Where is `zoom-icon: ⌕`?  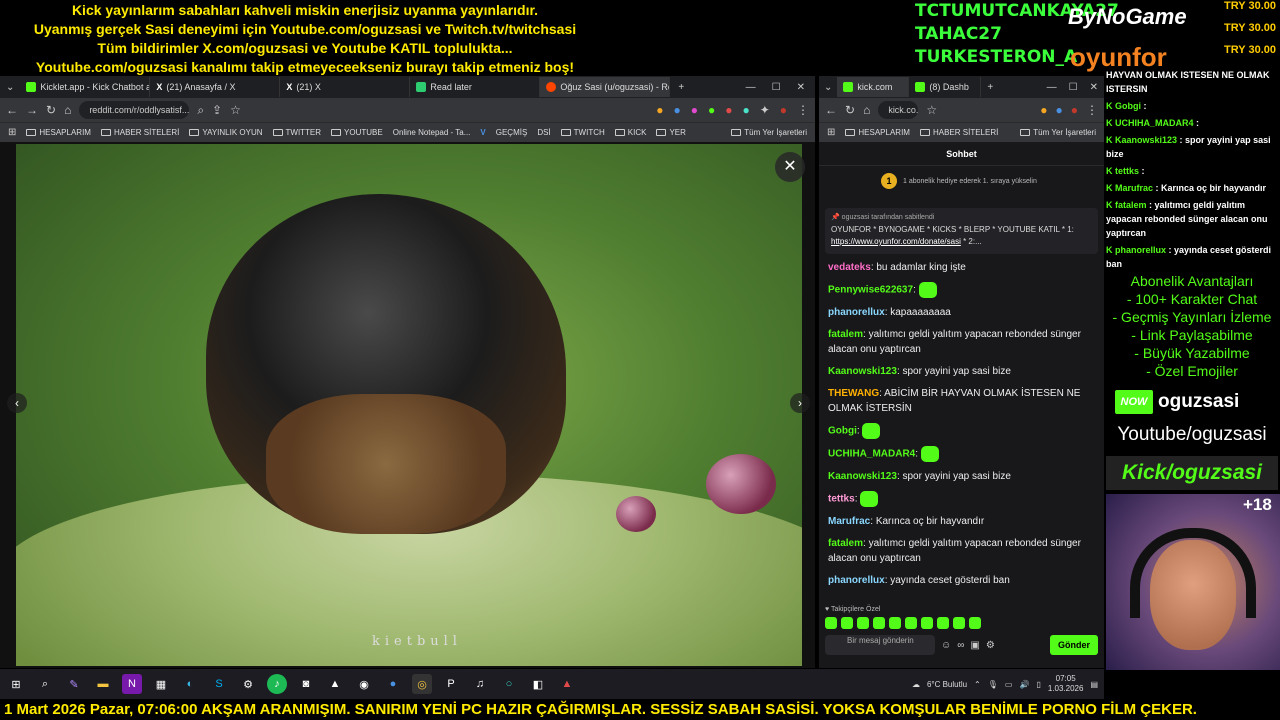
zoom-icon: ⌕ is located at coordinates (200, 110).